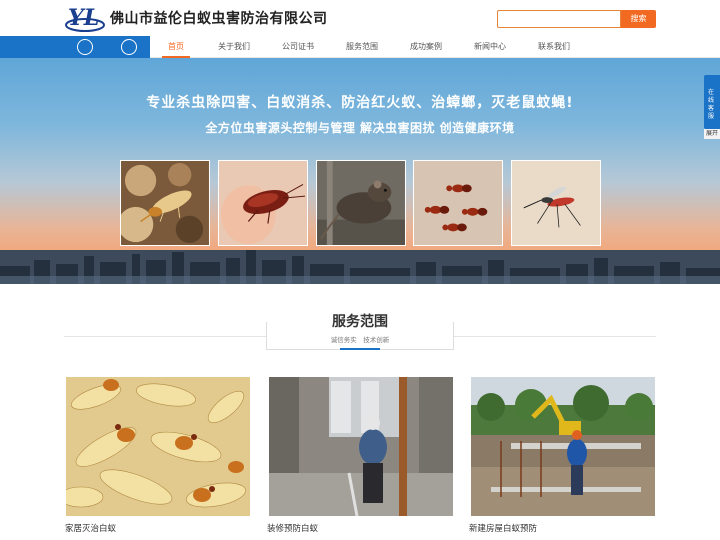  I want to click on banner-subheadline: 全方位虫害源头控制与管理 解决虫害困扰 创造健康环境, so click(360, 128).